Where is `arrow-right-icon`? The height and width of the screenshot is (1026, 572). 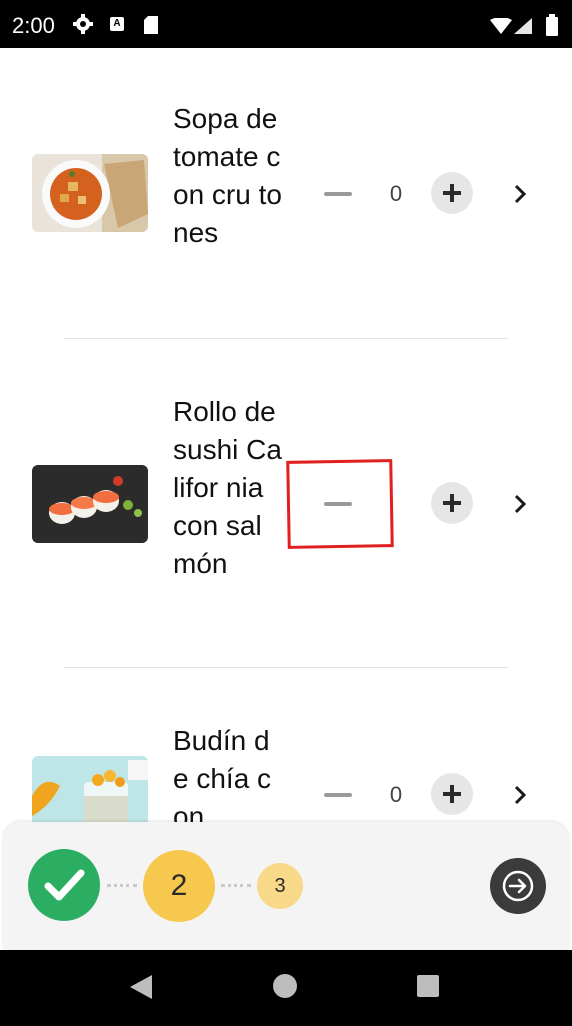 arrow-right-icon is located at coordinates (518, 886).